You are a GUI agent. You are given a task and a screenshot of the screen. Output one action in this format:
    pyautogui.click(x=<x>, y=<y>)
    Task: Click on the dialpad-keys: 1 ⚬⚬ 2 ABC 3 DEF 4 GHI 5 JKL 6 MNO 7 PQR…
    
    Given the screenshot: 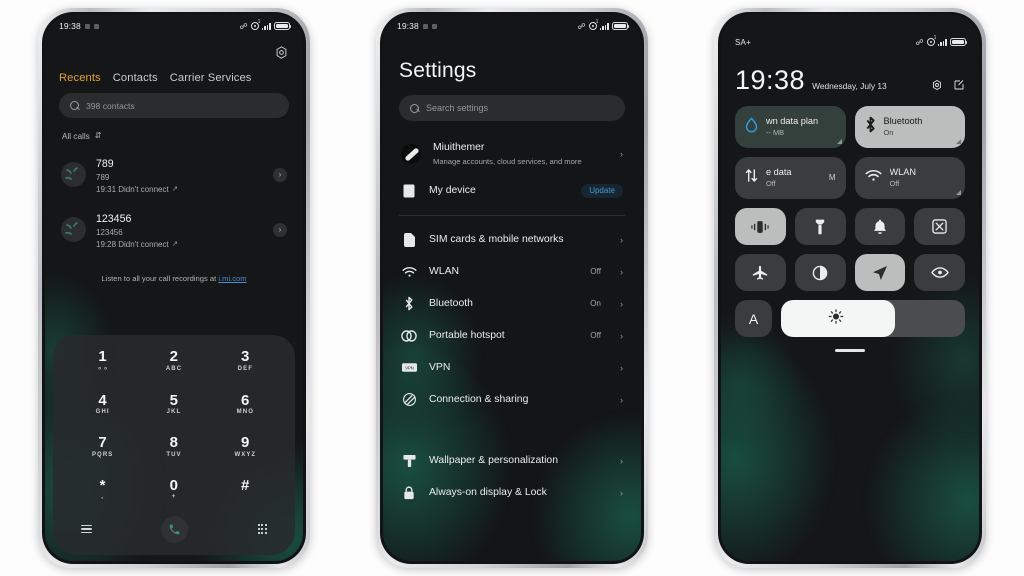 What is the action you would take?
    pyautogui.click(x=174, y=429)
    